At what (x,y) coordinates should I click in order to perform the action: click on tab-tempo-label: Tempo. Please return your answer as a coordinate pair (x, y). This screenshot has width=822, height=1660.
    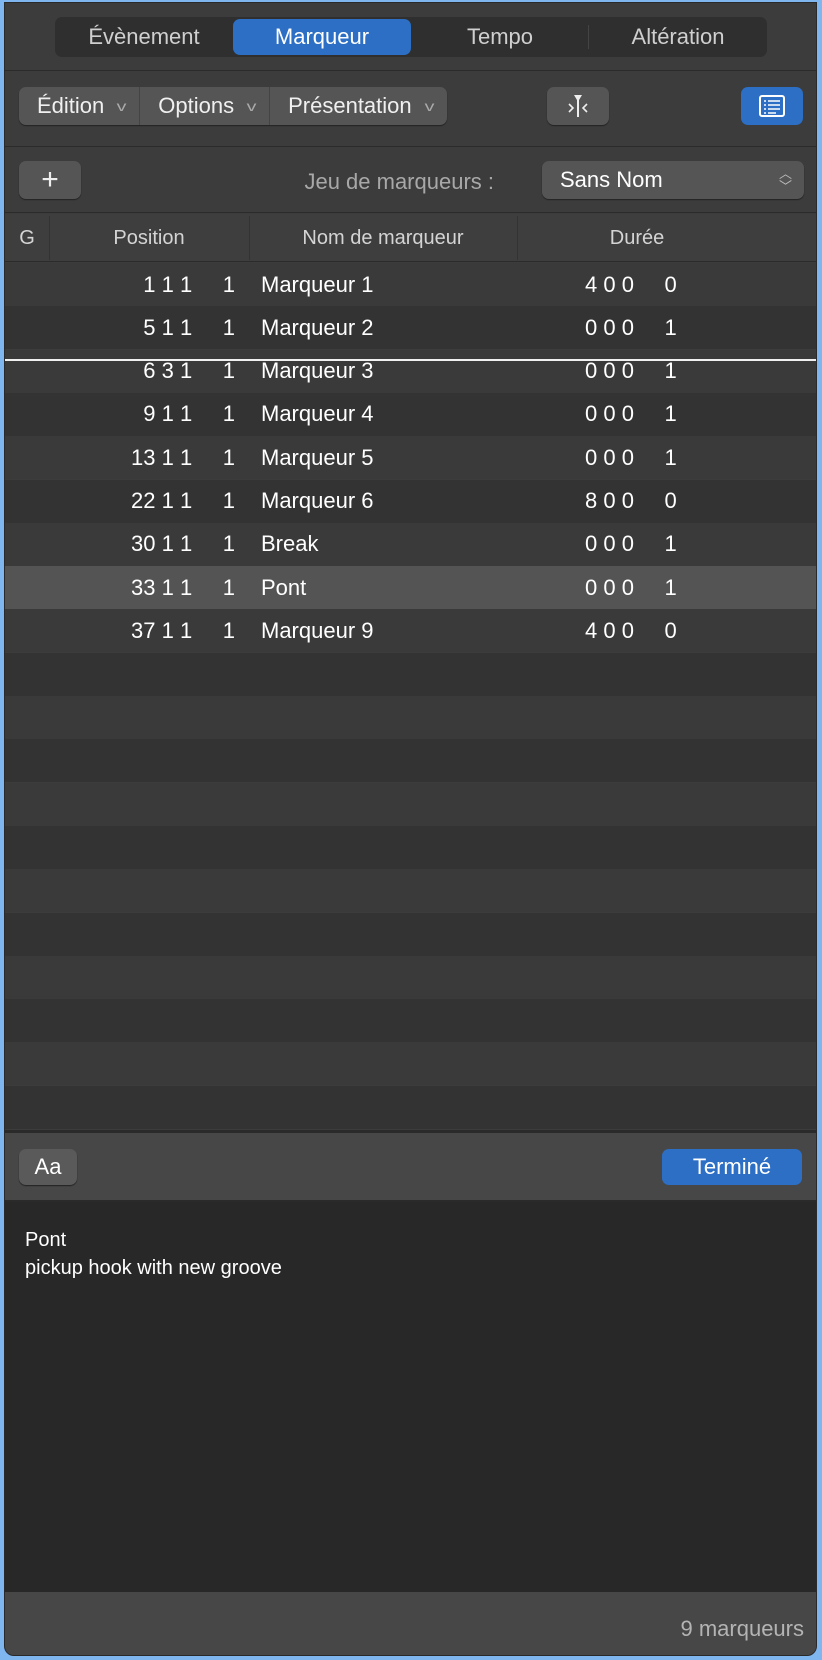
    Looking at the image, I should click on (500, 36).